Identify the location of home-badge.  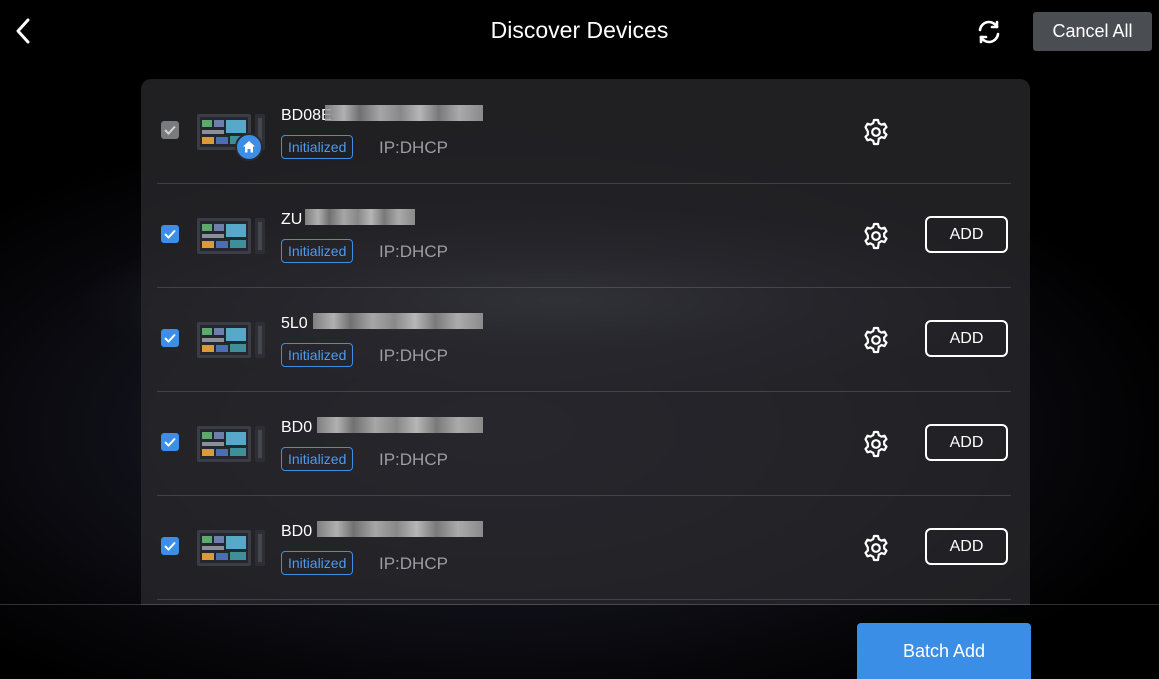
(249, 147).